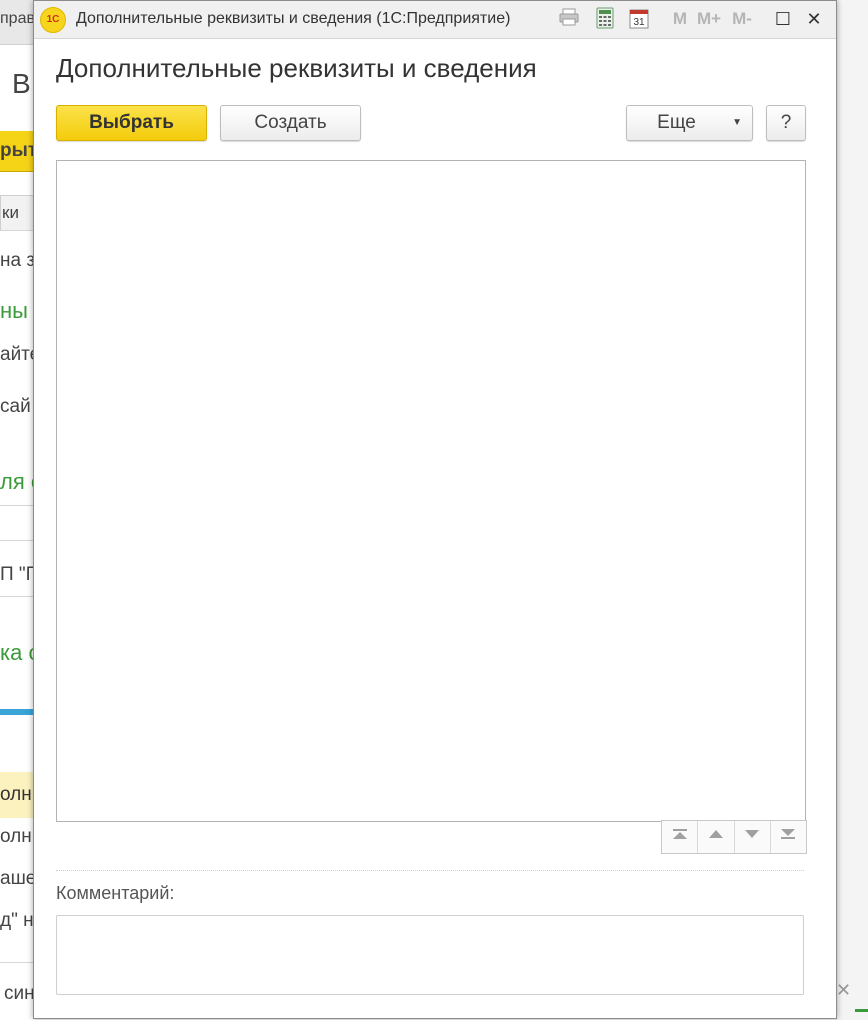 The image size is (868, 1020). What do you see at coordinates (19, 150) in the screenshot?
I see `background-button-fragment: рыт` at bounding box center [19, 150].